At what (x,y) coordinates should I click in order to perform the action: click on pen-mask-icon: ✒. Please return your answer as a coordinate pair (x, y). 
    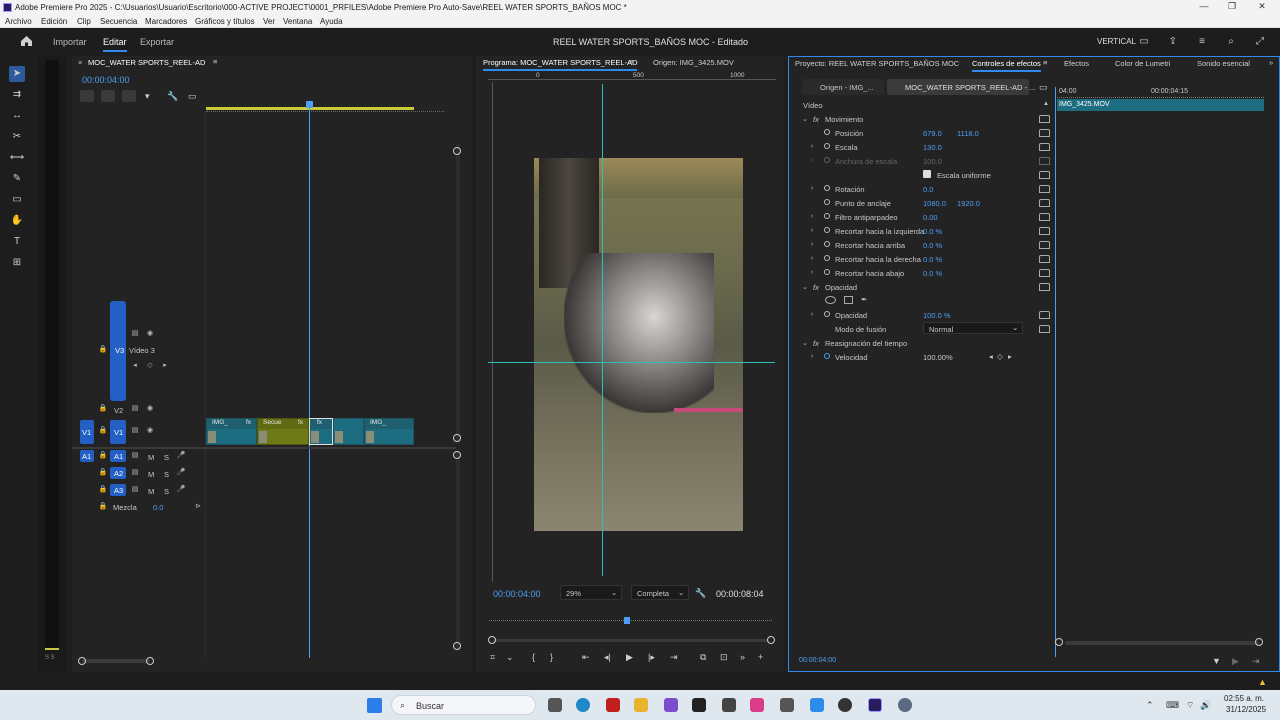
    Looking at the image, I should click on (864, 299).